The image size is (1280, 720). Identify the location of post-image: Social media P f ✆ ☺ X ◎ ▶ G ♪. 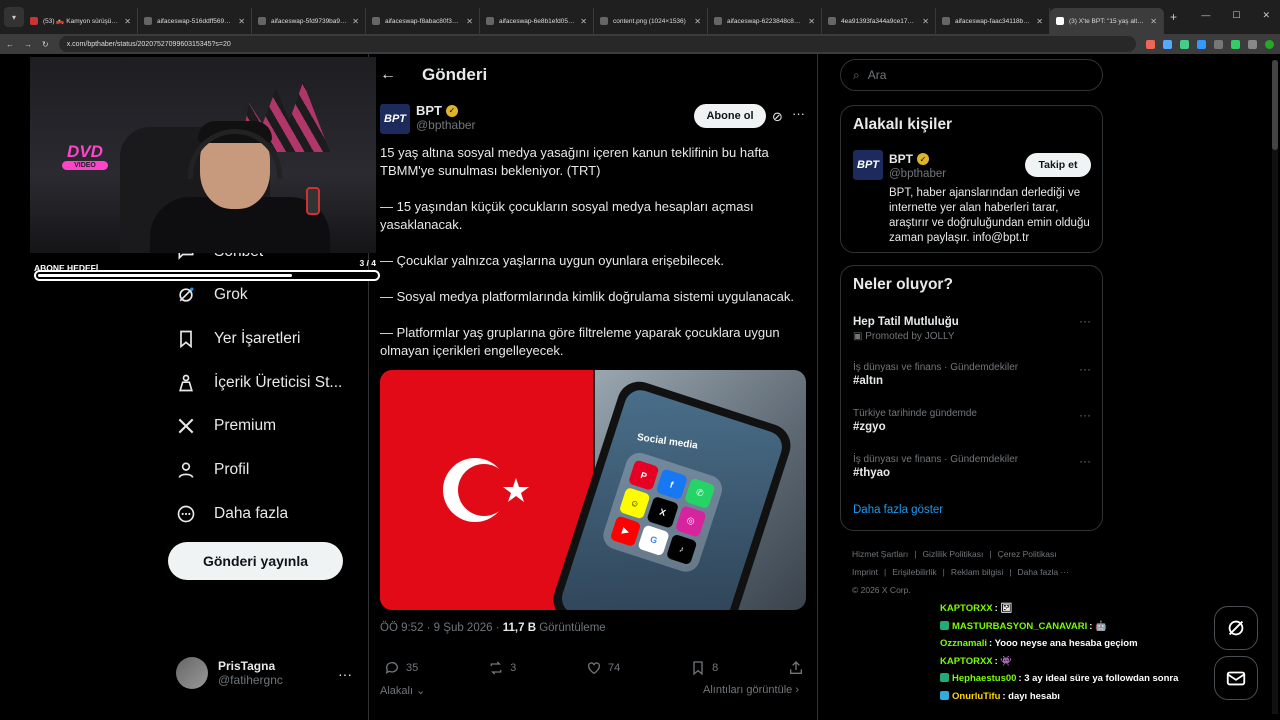
(593, 490).